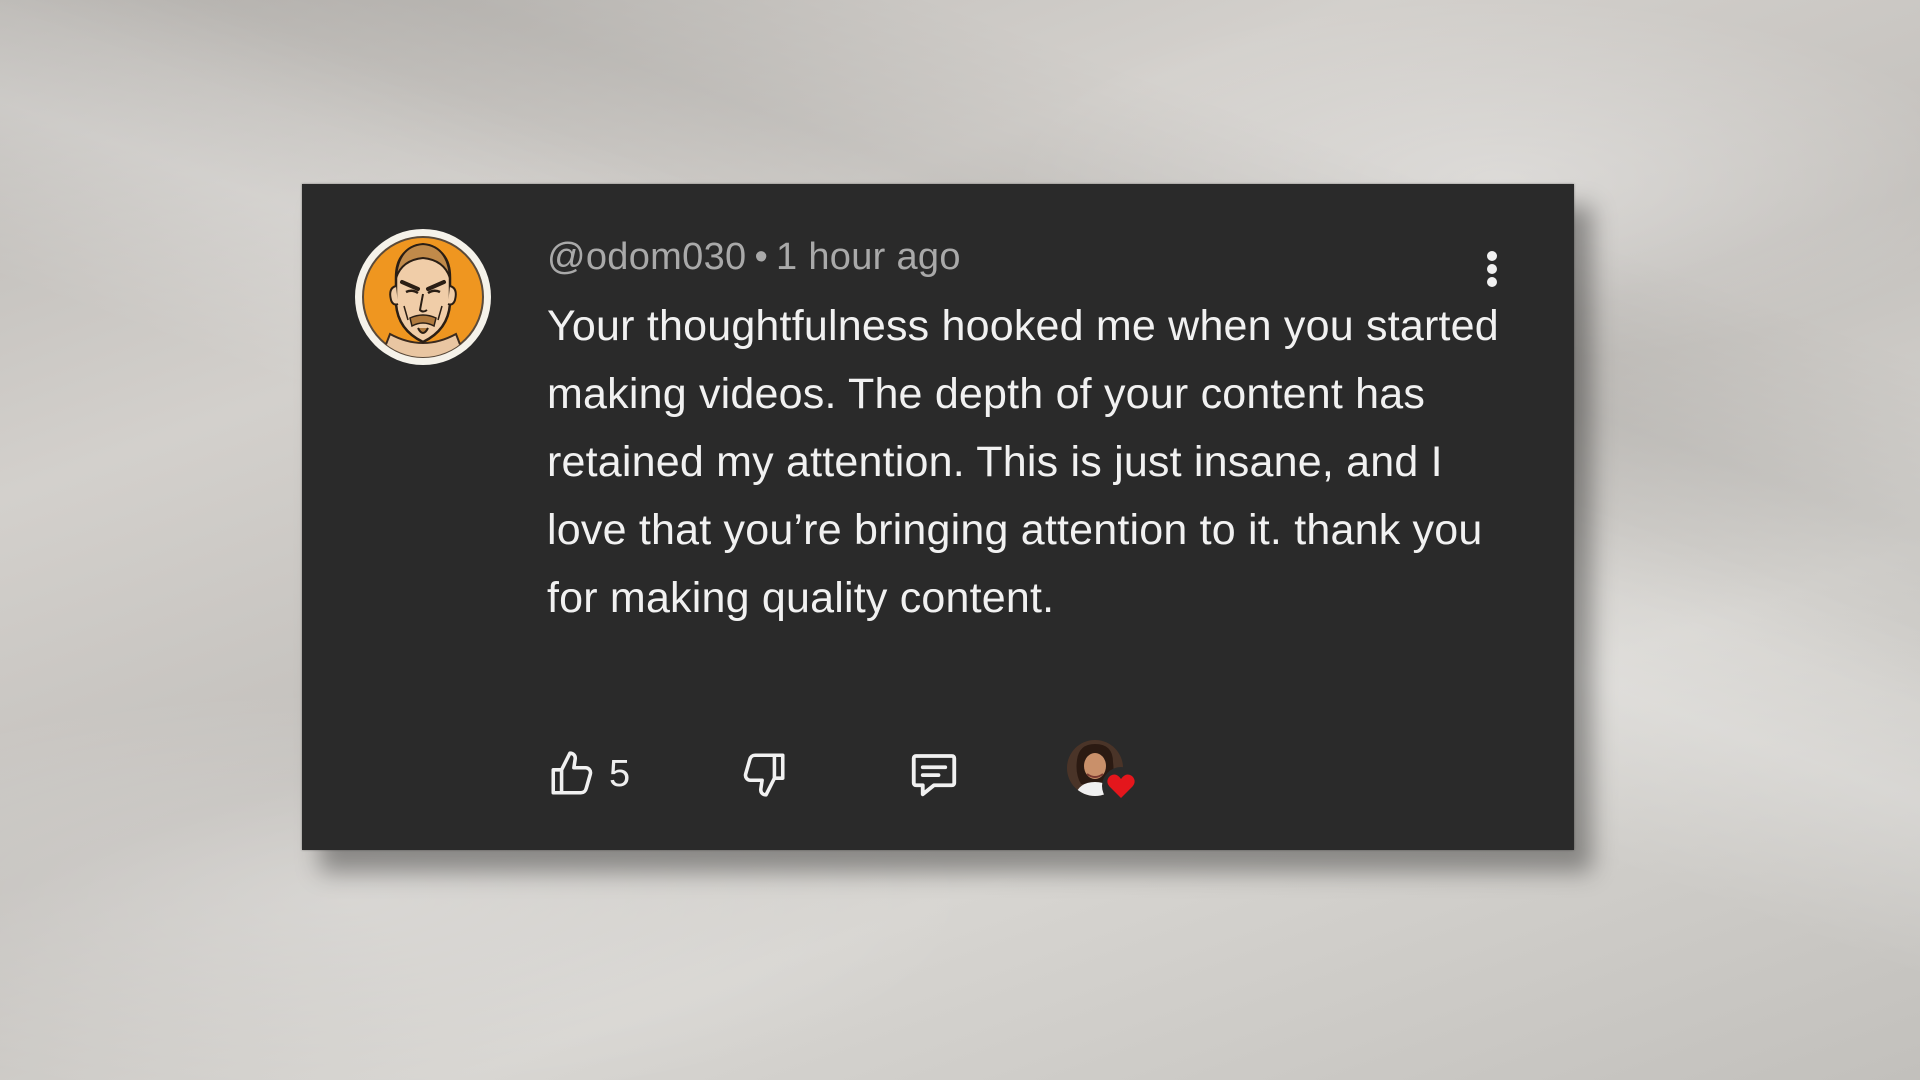 The height and width of the screenshot is (1080, 1920). I want to click on user-avatar, so click(423, 297).